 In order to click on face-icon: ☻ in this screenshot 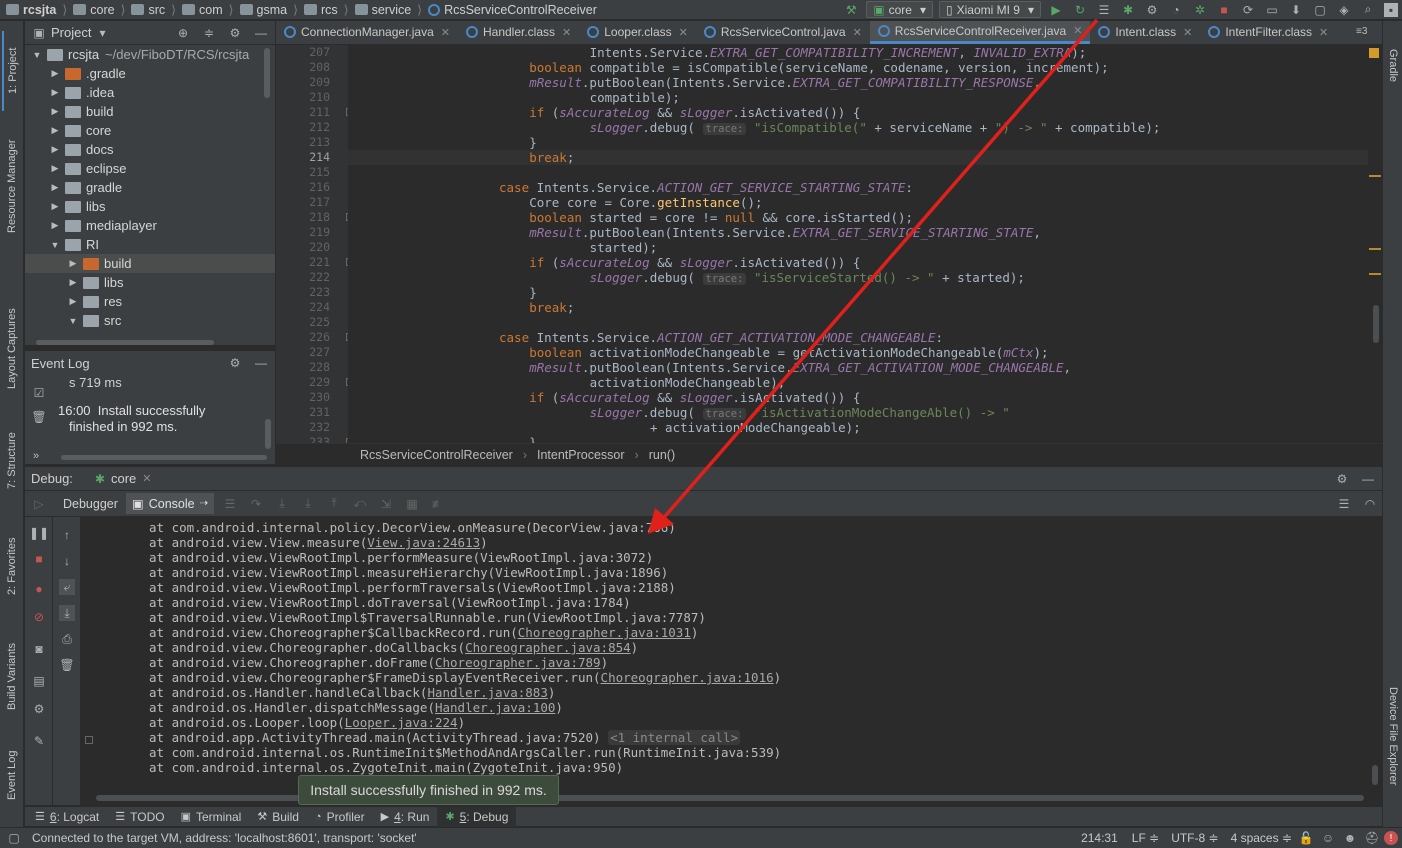, I will do `click(1350, 838)`.